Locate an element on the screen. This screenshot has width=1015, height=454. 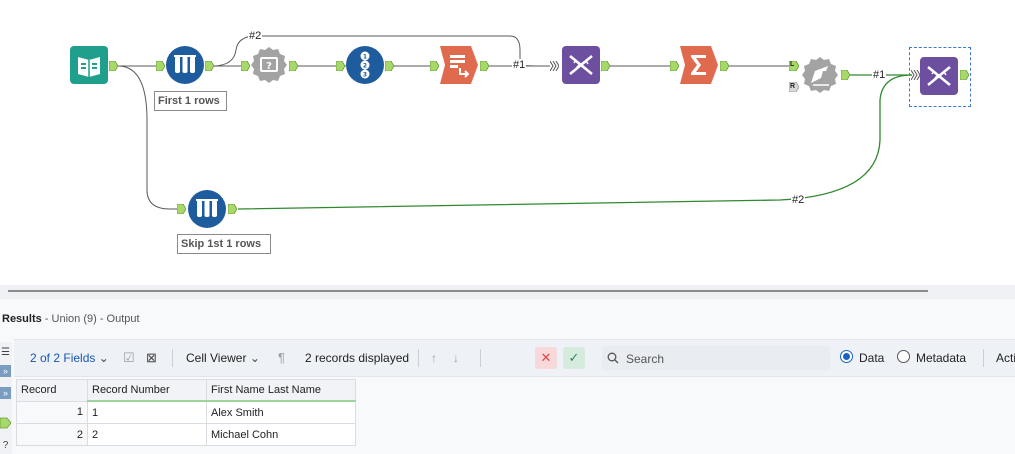
svg-text: 3 is located at coordinates (365, 75).